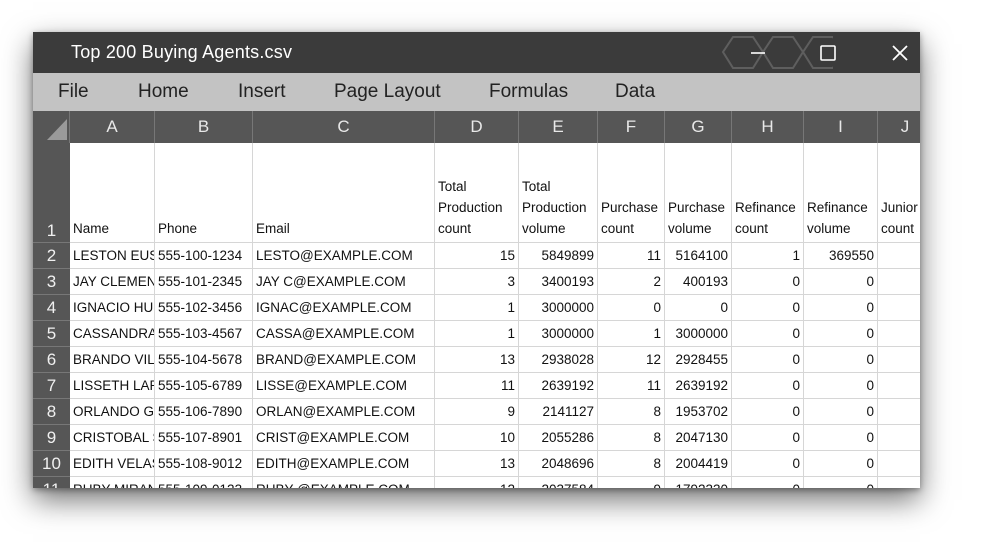 This screenshot has height=552, width=985. Describe the element at coordinates (51, 412) in the screenshot. I see `row-header: 8` at that location.